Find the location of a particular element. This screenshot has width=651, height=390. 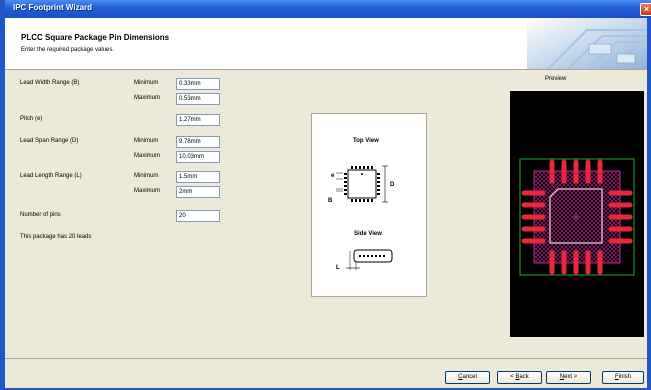

close-icon: × is located at coordinates (646, 9).